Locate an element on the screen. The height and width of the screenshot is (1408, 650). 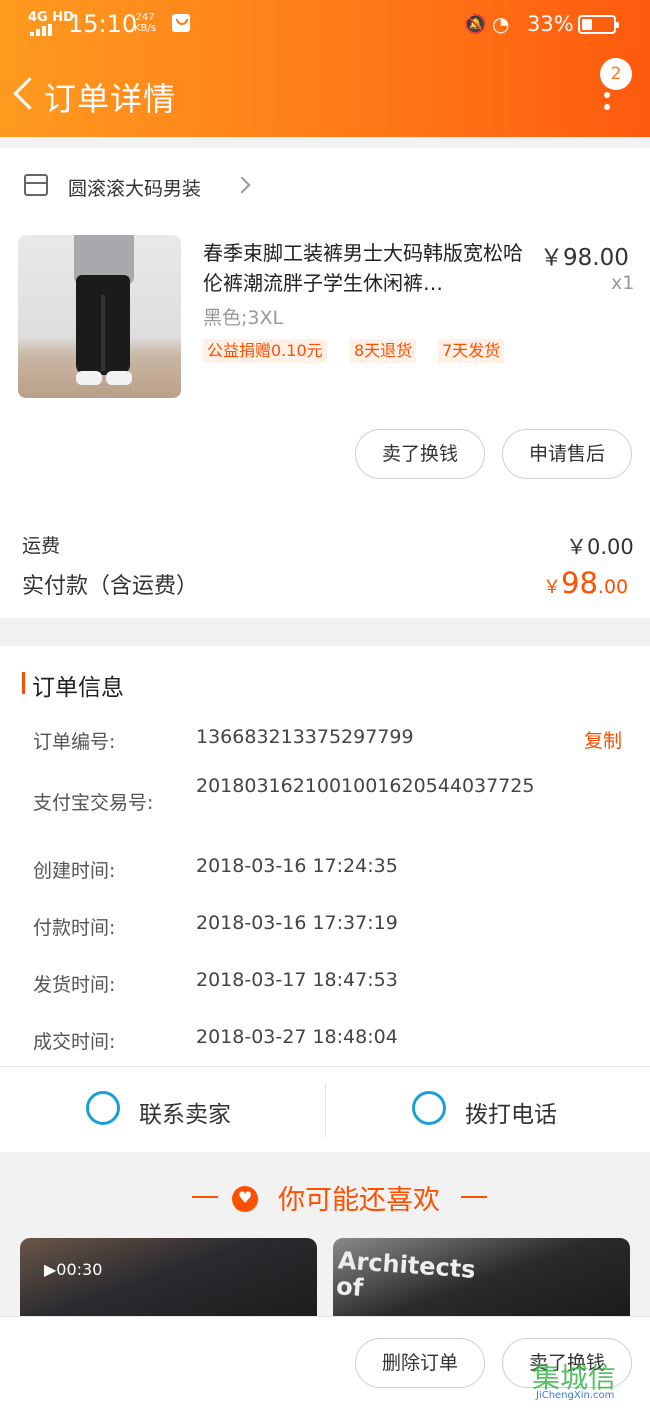
paid-label: 实付款（含运费） is located at coordinates (110, 586).